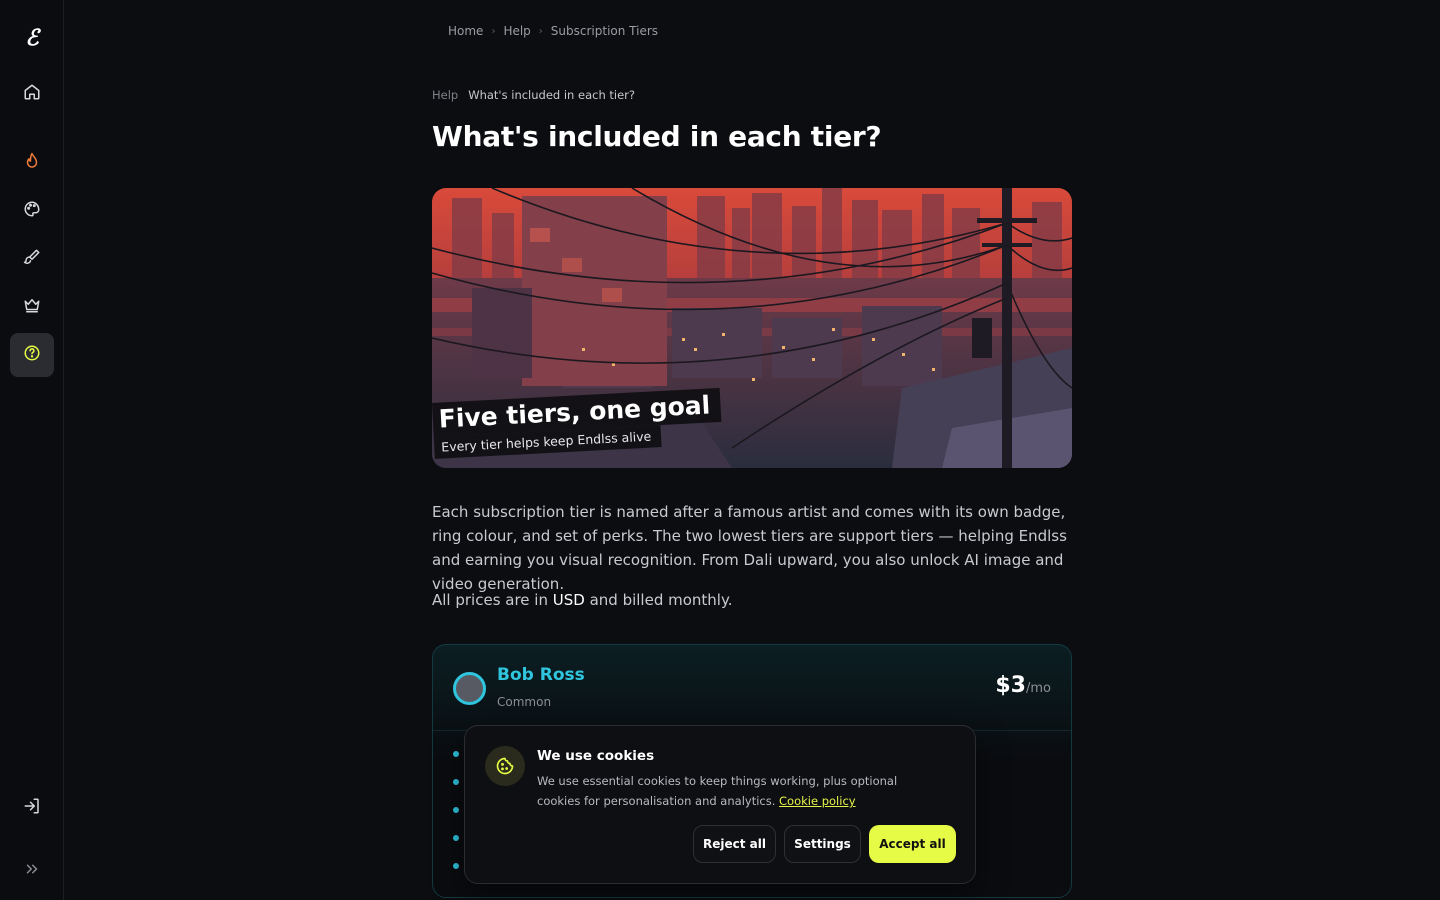 The width and height of the screenshot is (1440, 900). What do you see at coordinates (456, 821) in the screenshot?
I see `tier-perks-list` at bounding box center [456, 821].